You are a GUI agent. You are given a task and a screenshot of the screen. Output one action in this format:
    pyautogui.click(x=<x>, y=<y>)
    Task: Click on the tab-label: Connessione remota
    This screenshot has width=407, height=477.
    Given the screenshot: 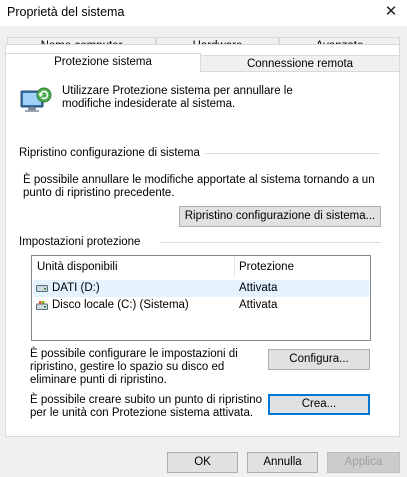 What is the action you would take?
    pyautogui.click(x=300, y=64)
    